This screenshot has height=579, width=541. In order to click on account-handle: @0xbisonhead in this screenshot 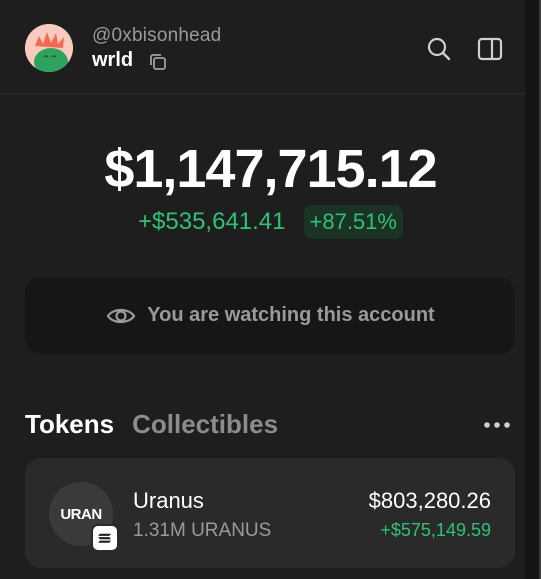, I will do `click(157, 35)`.